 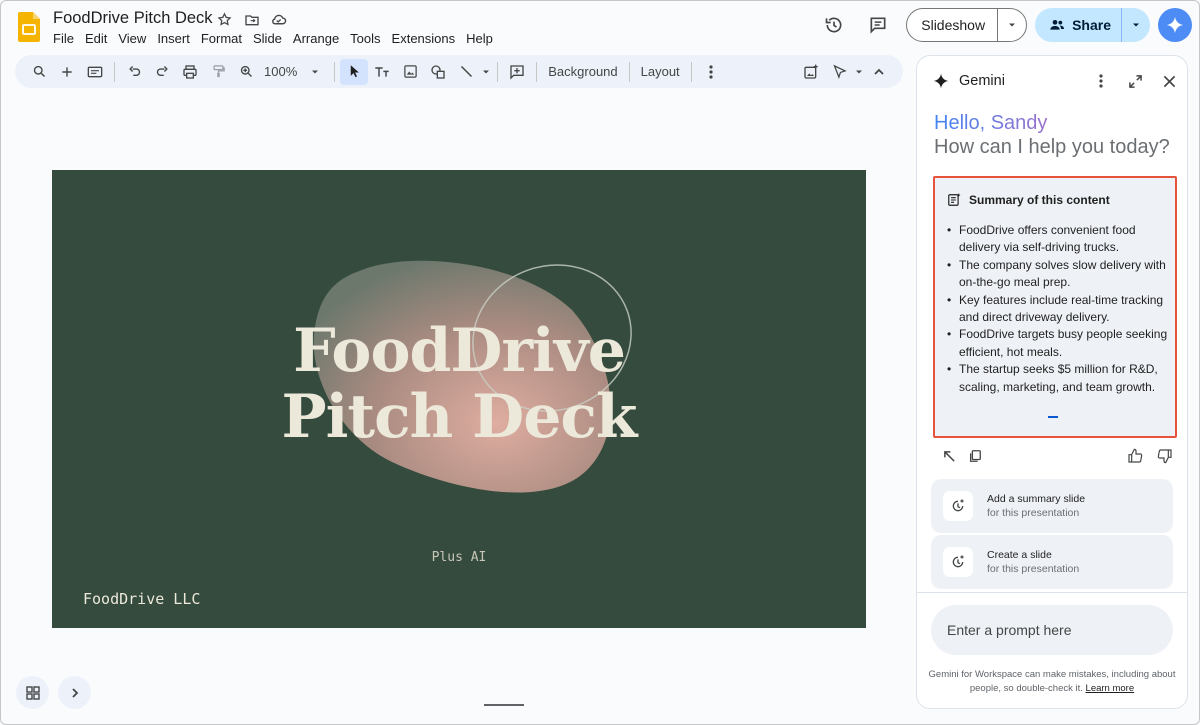 What do you see at coordinates (1175, 25) in the screenshot?
I see `gemini-sparkle-icon` at bounding box center [1175, 25].